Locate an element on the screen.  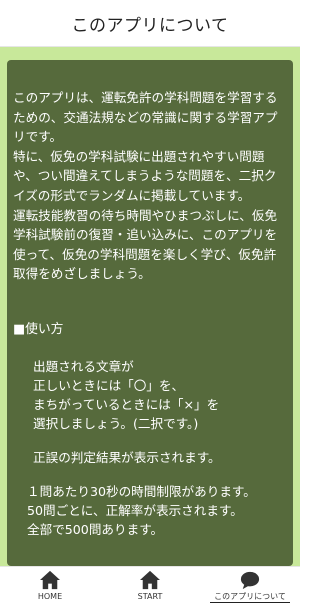
bottom-tab-bar: HOME START このアプリについて is located at coordinates (150, 584).